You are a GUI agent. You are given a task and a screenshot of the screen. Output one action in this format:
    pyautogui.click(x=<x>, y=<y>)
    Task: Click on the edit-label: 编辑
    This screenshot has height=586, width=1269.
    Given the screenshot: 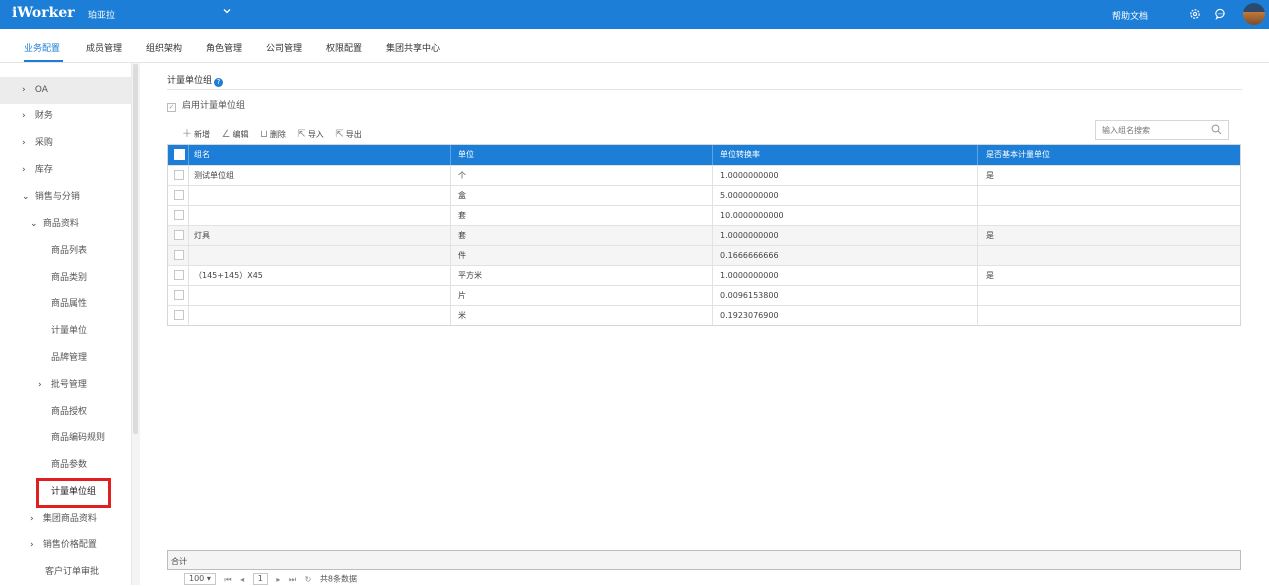 What is the action you would take?
    pyautogui.click(x=240, y=134)
    